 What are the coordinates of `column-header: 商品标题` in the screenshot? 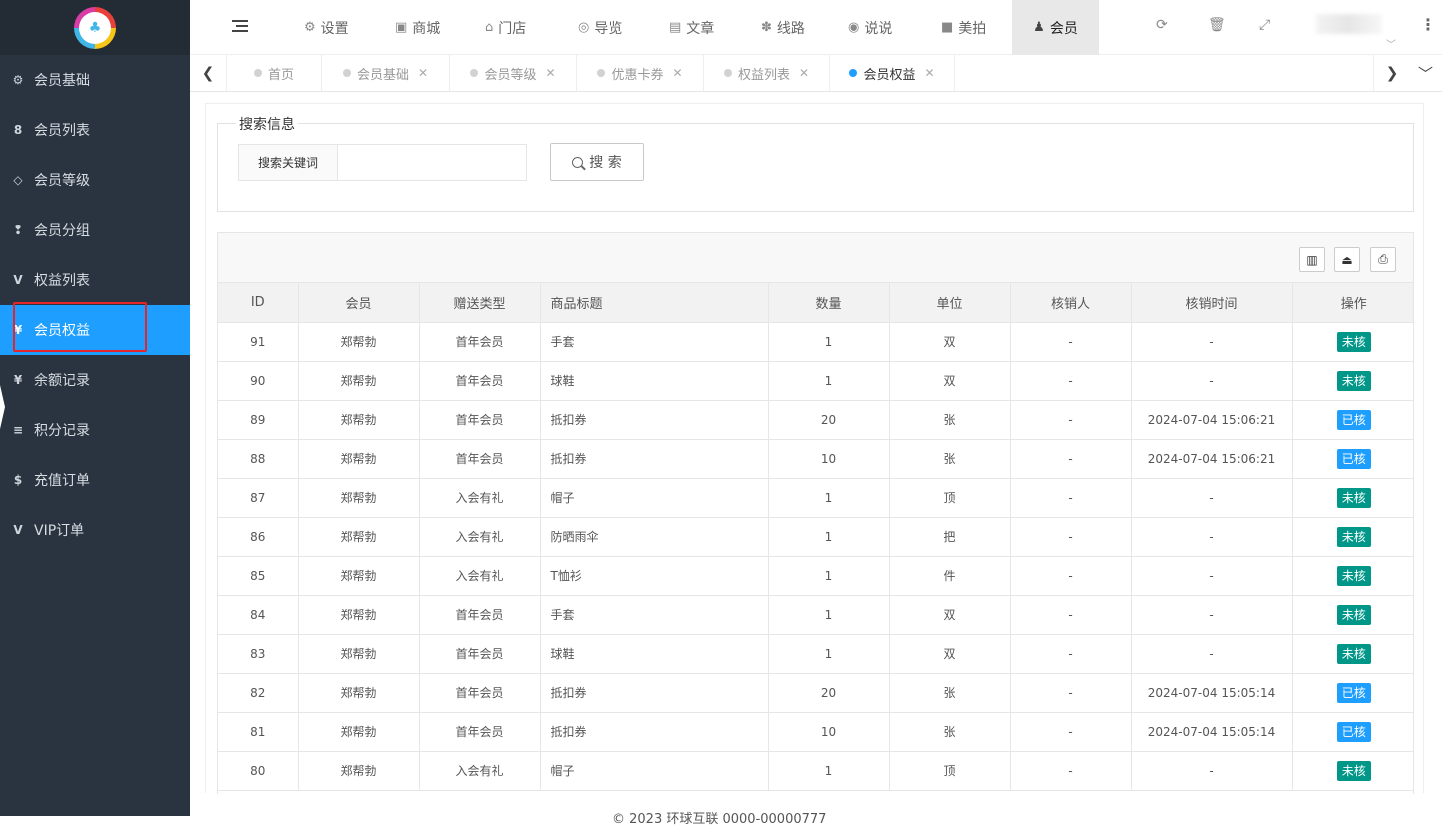 It's located at (654, 303).